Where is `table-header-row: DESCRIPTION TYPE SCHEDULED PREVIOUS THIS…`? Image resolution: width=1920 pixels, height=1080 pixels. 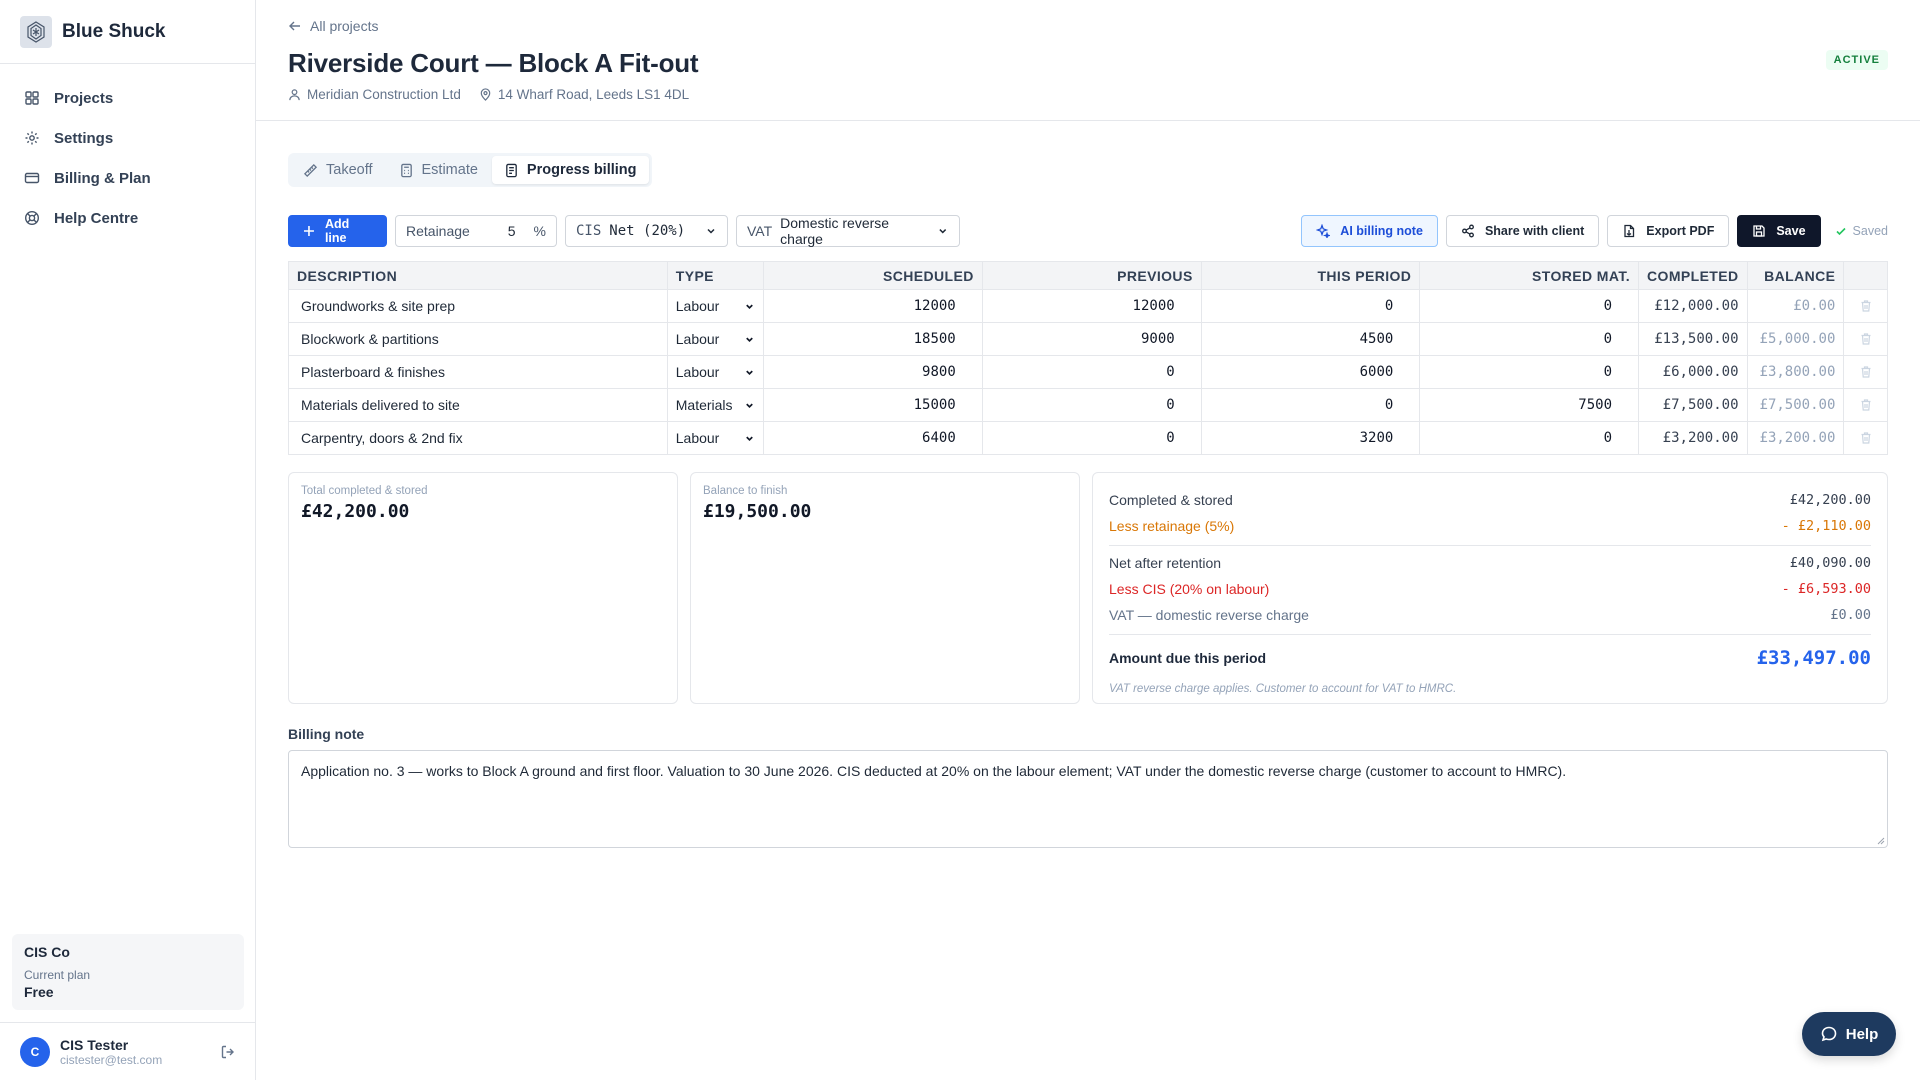
table-header-row: DESCRIPTION TYPE SCHEDULED PREVIOUS THIS… is located at coordinates (1088, 275).